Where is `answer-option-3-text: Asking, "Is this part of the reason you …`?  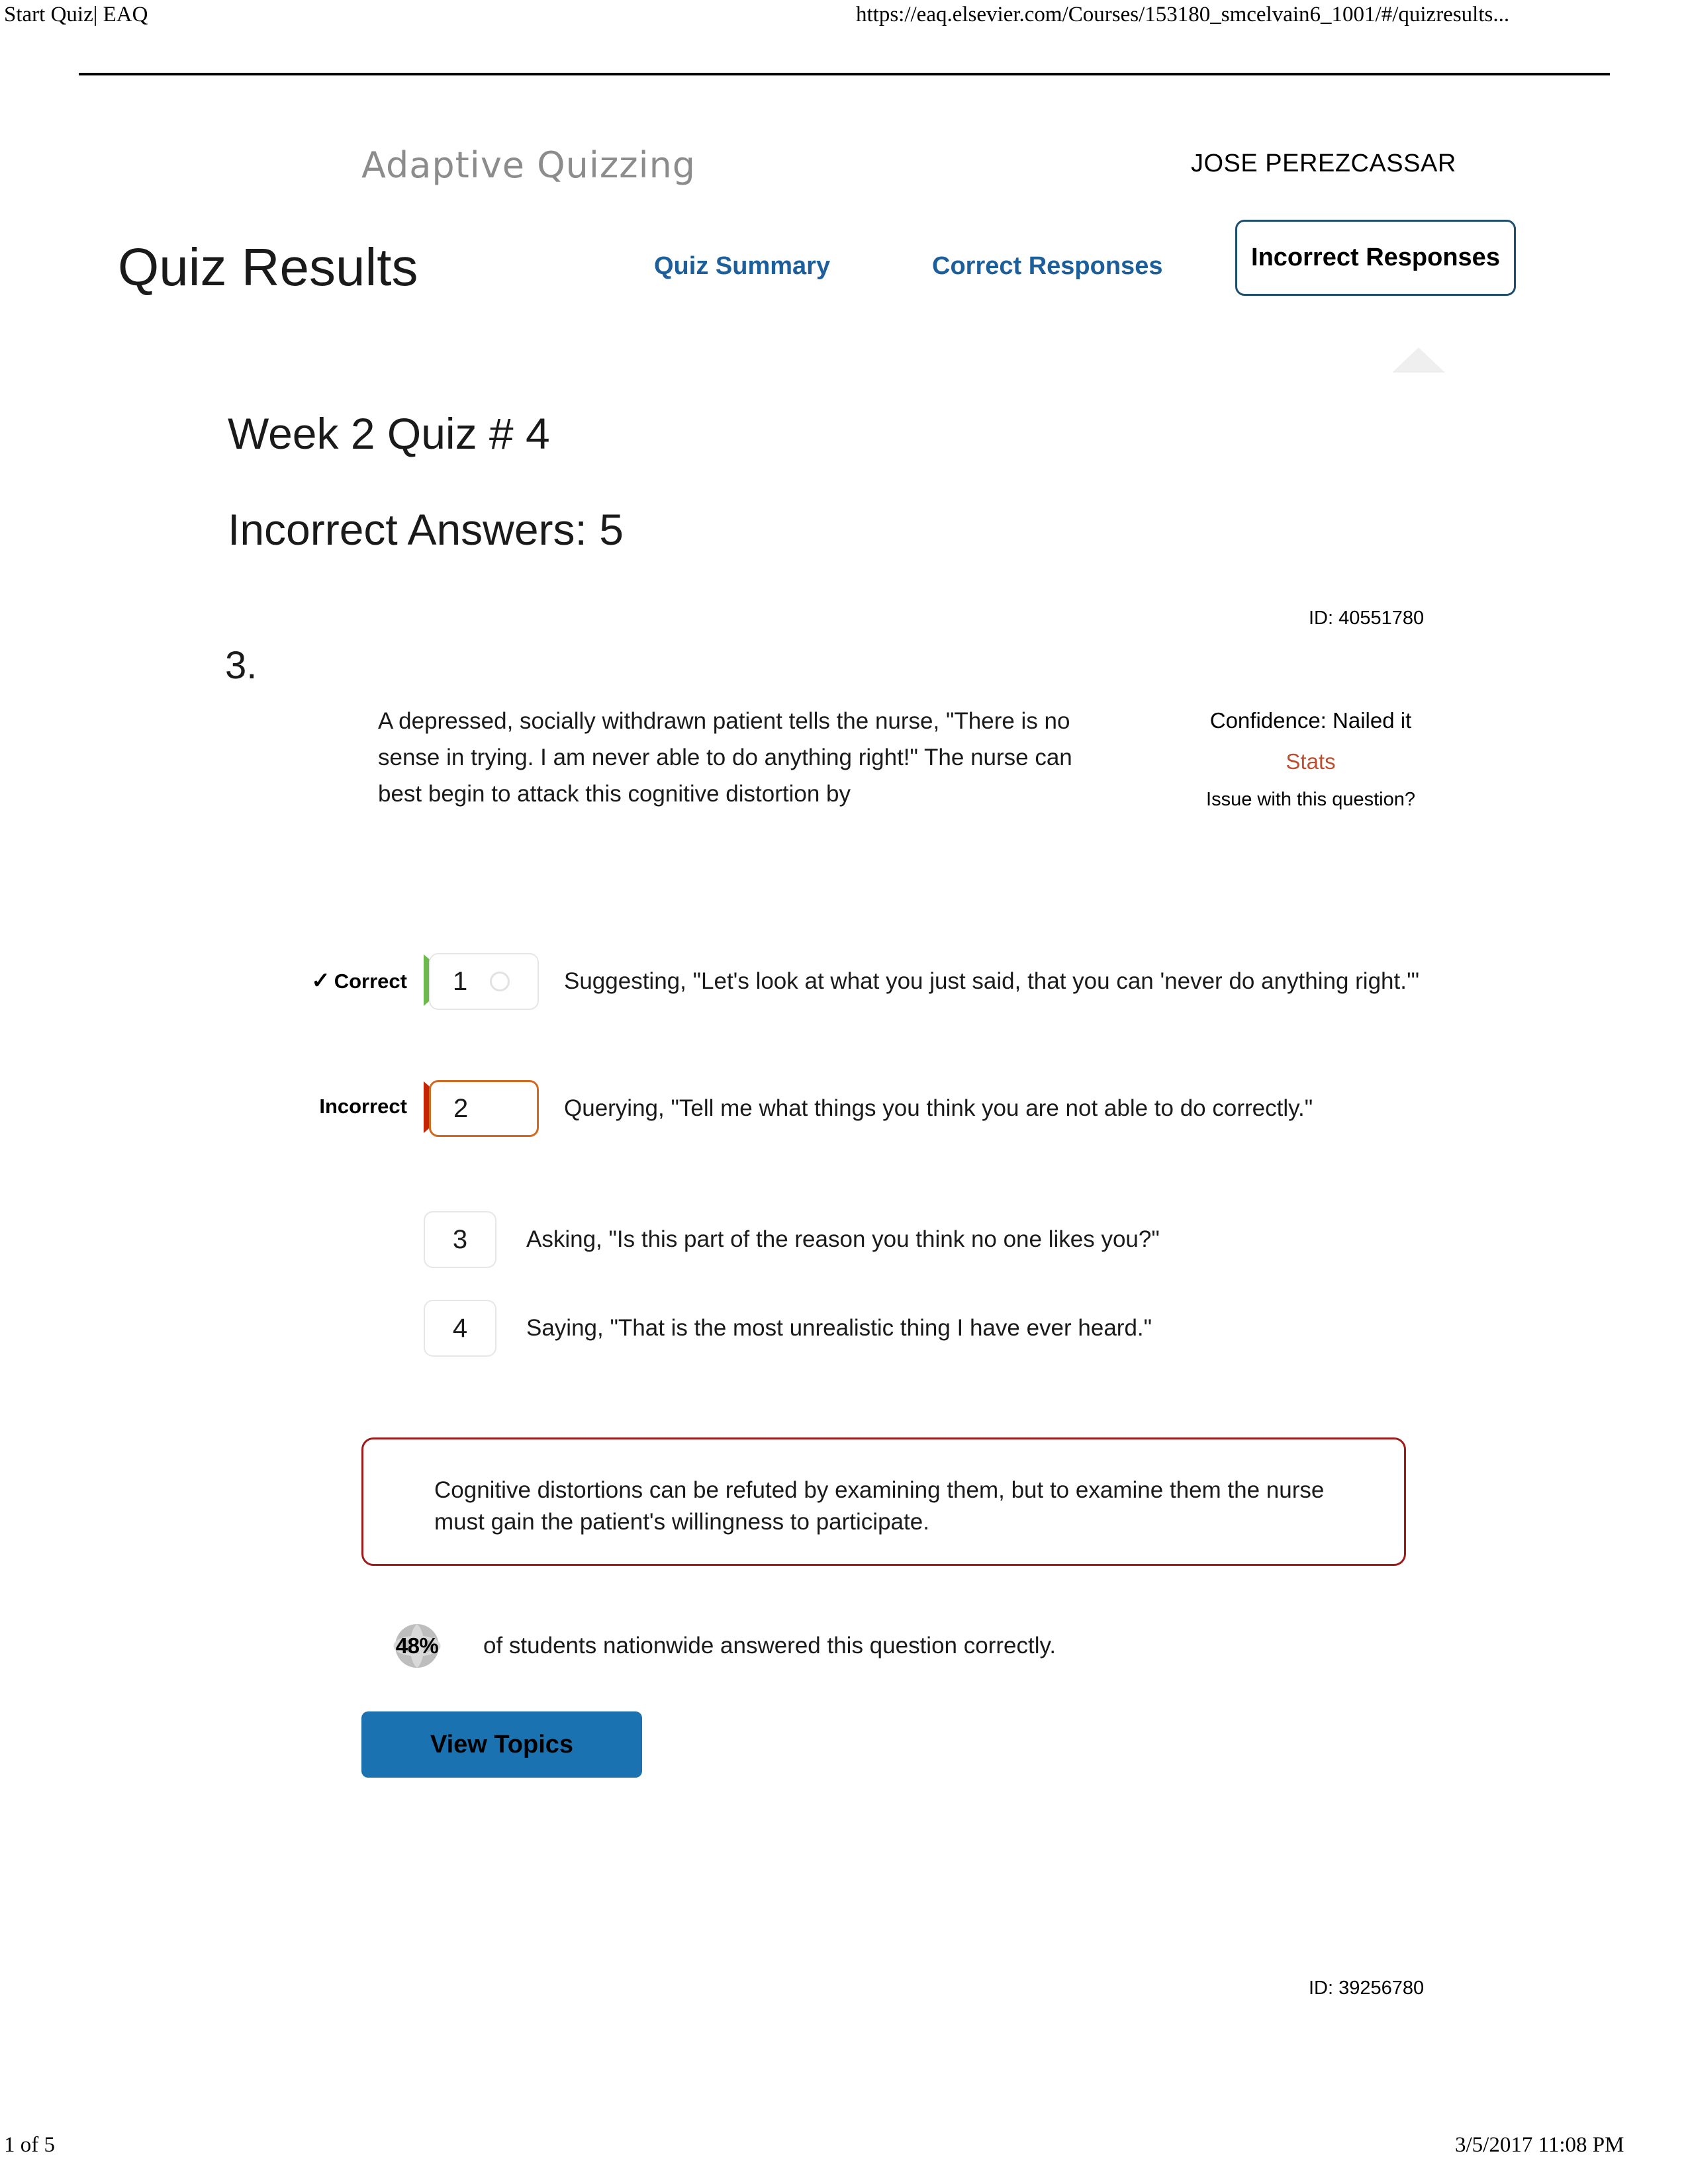
answer-option-3-text: Asking, "Is this part of the reason you … is located at coordinates (843, 1239).